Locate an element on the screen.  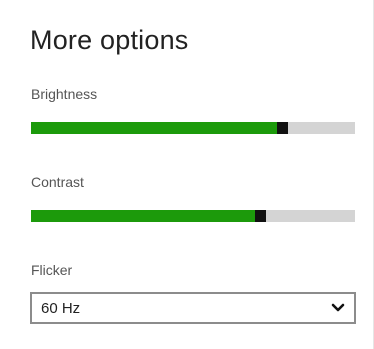
flicker-select: 60 Hz is located at coordinates (193, 308).